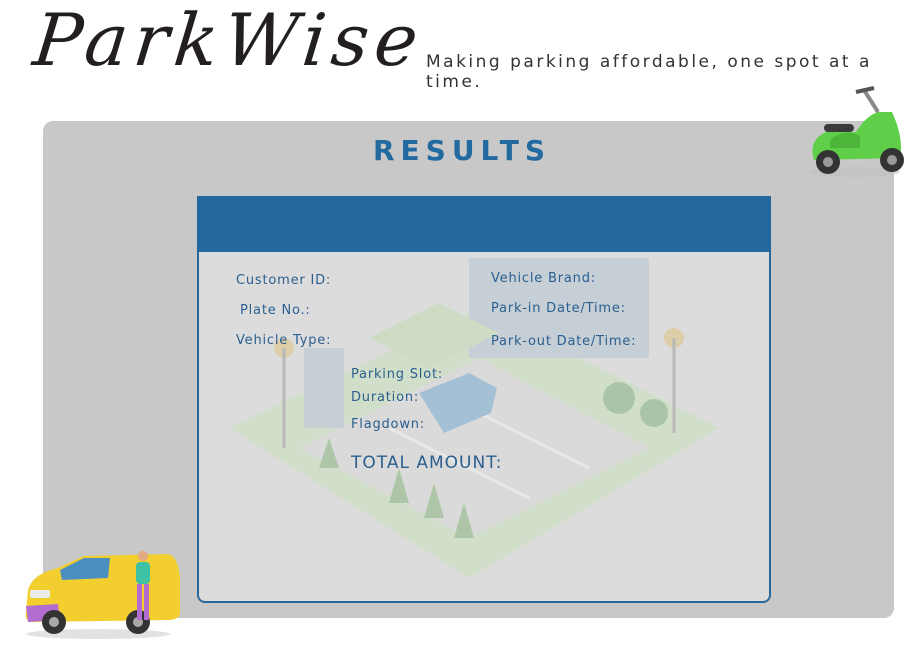 The width and height of the screenshot is (924, 657). Describe the element at coordinates (543, 278) in the screenshot. I see `vehicle-brand-label: Vehicle Brand:` at that location.